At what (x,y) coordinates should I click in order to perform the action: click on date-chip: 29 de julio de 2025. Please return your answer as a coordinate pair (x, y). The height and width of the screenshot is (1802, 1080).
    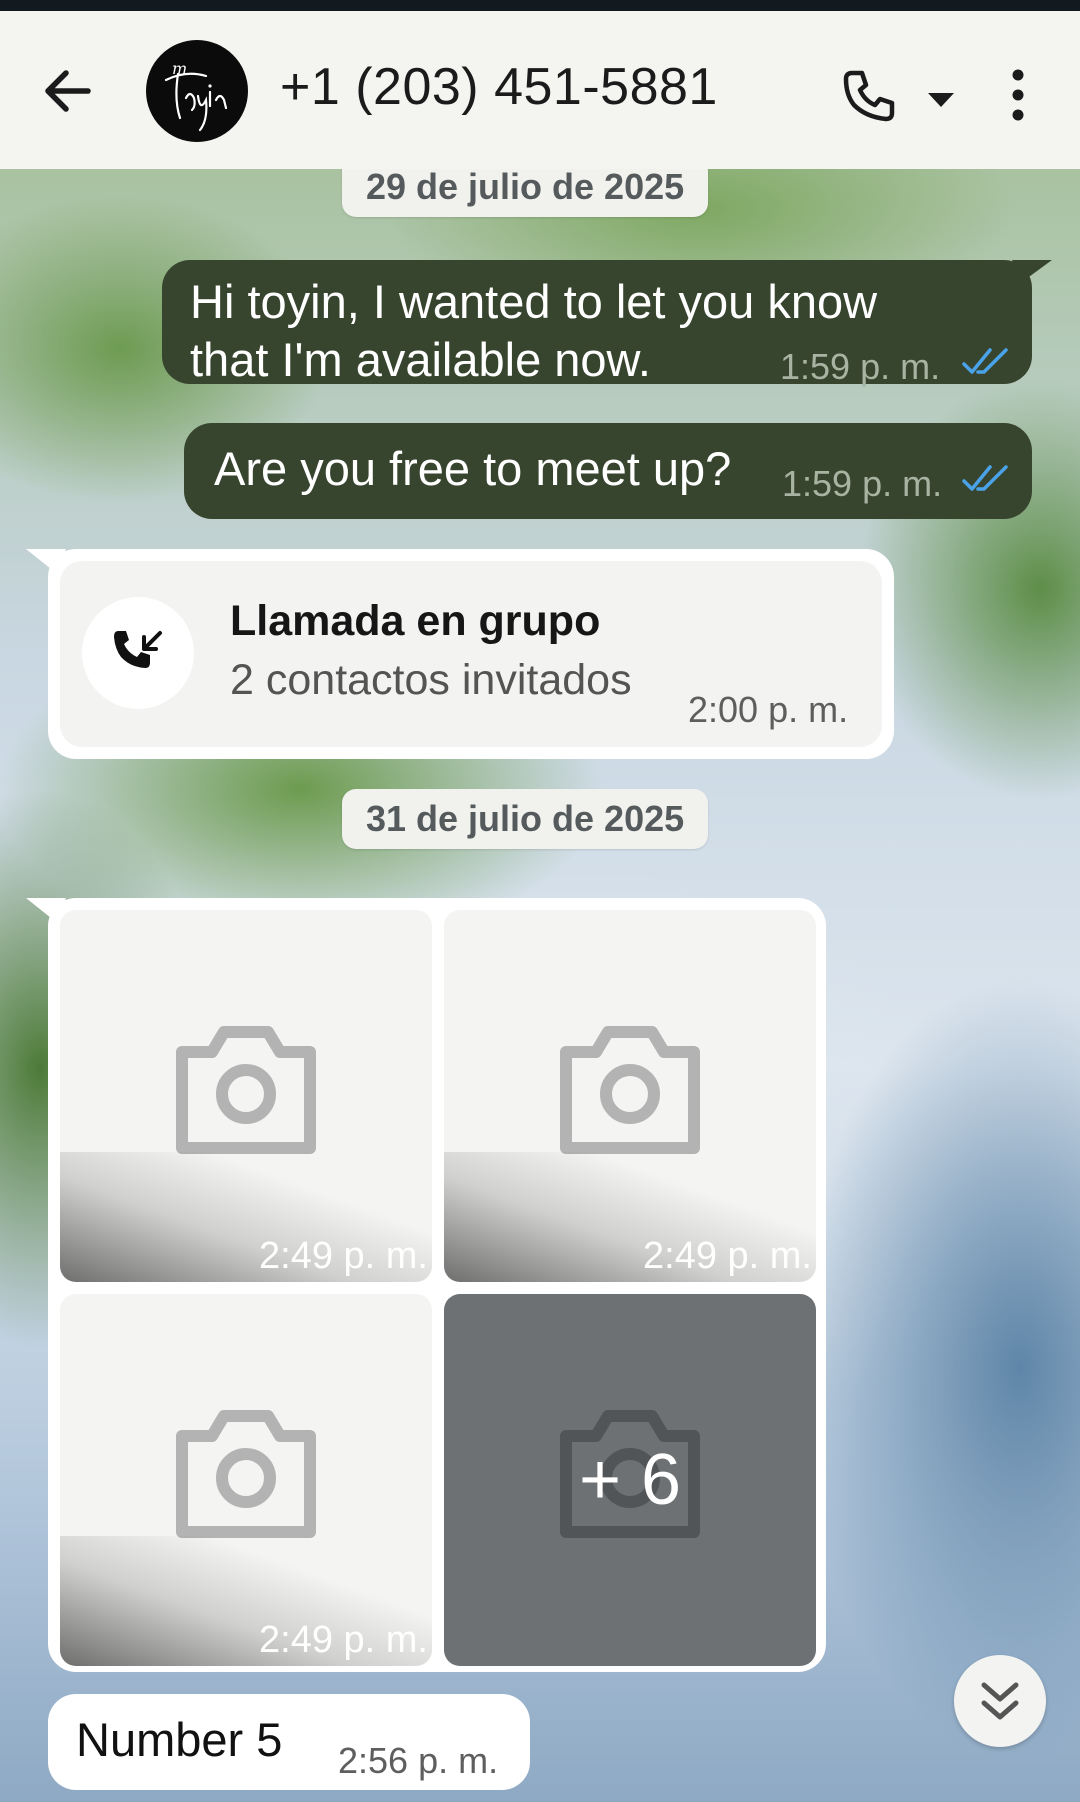
    Looking at the image, I should click on (525, 193).